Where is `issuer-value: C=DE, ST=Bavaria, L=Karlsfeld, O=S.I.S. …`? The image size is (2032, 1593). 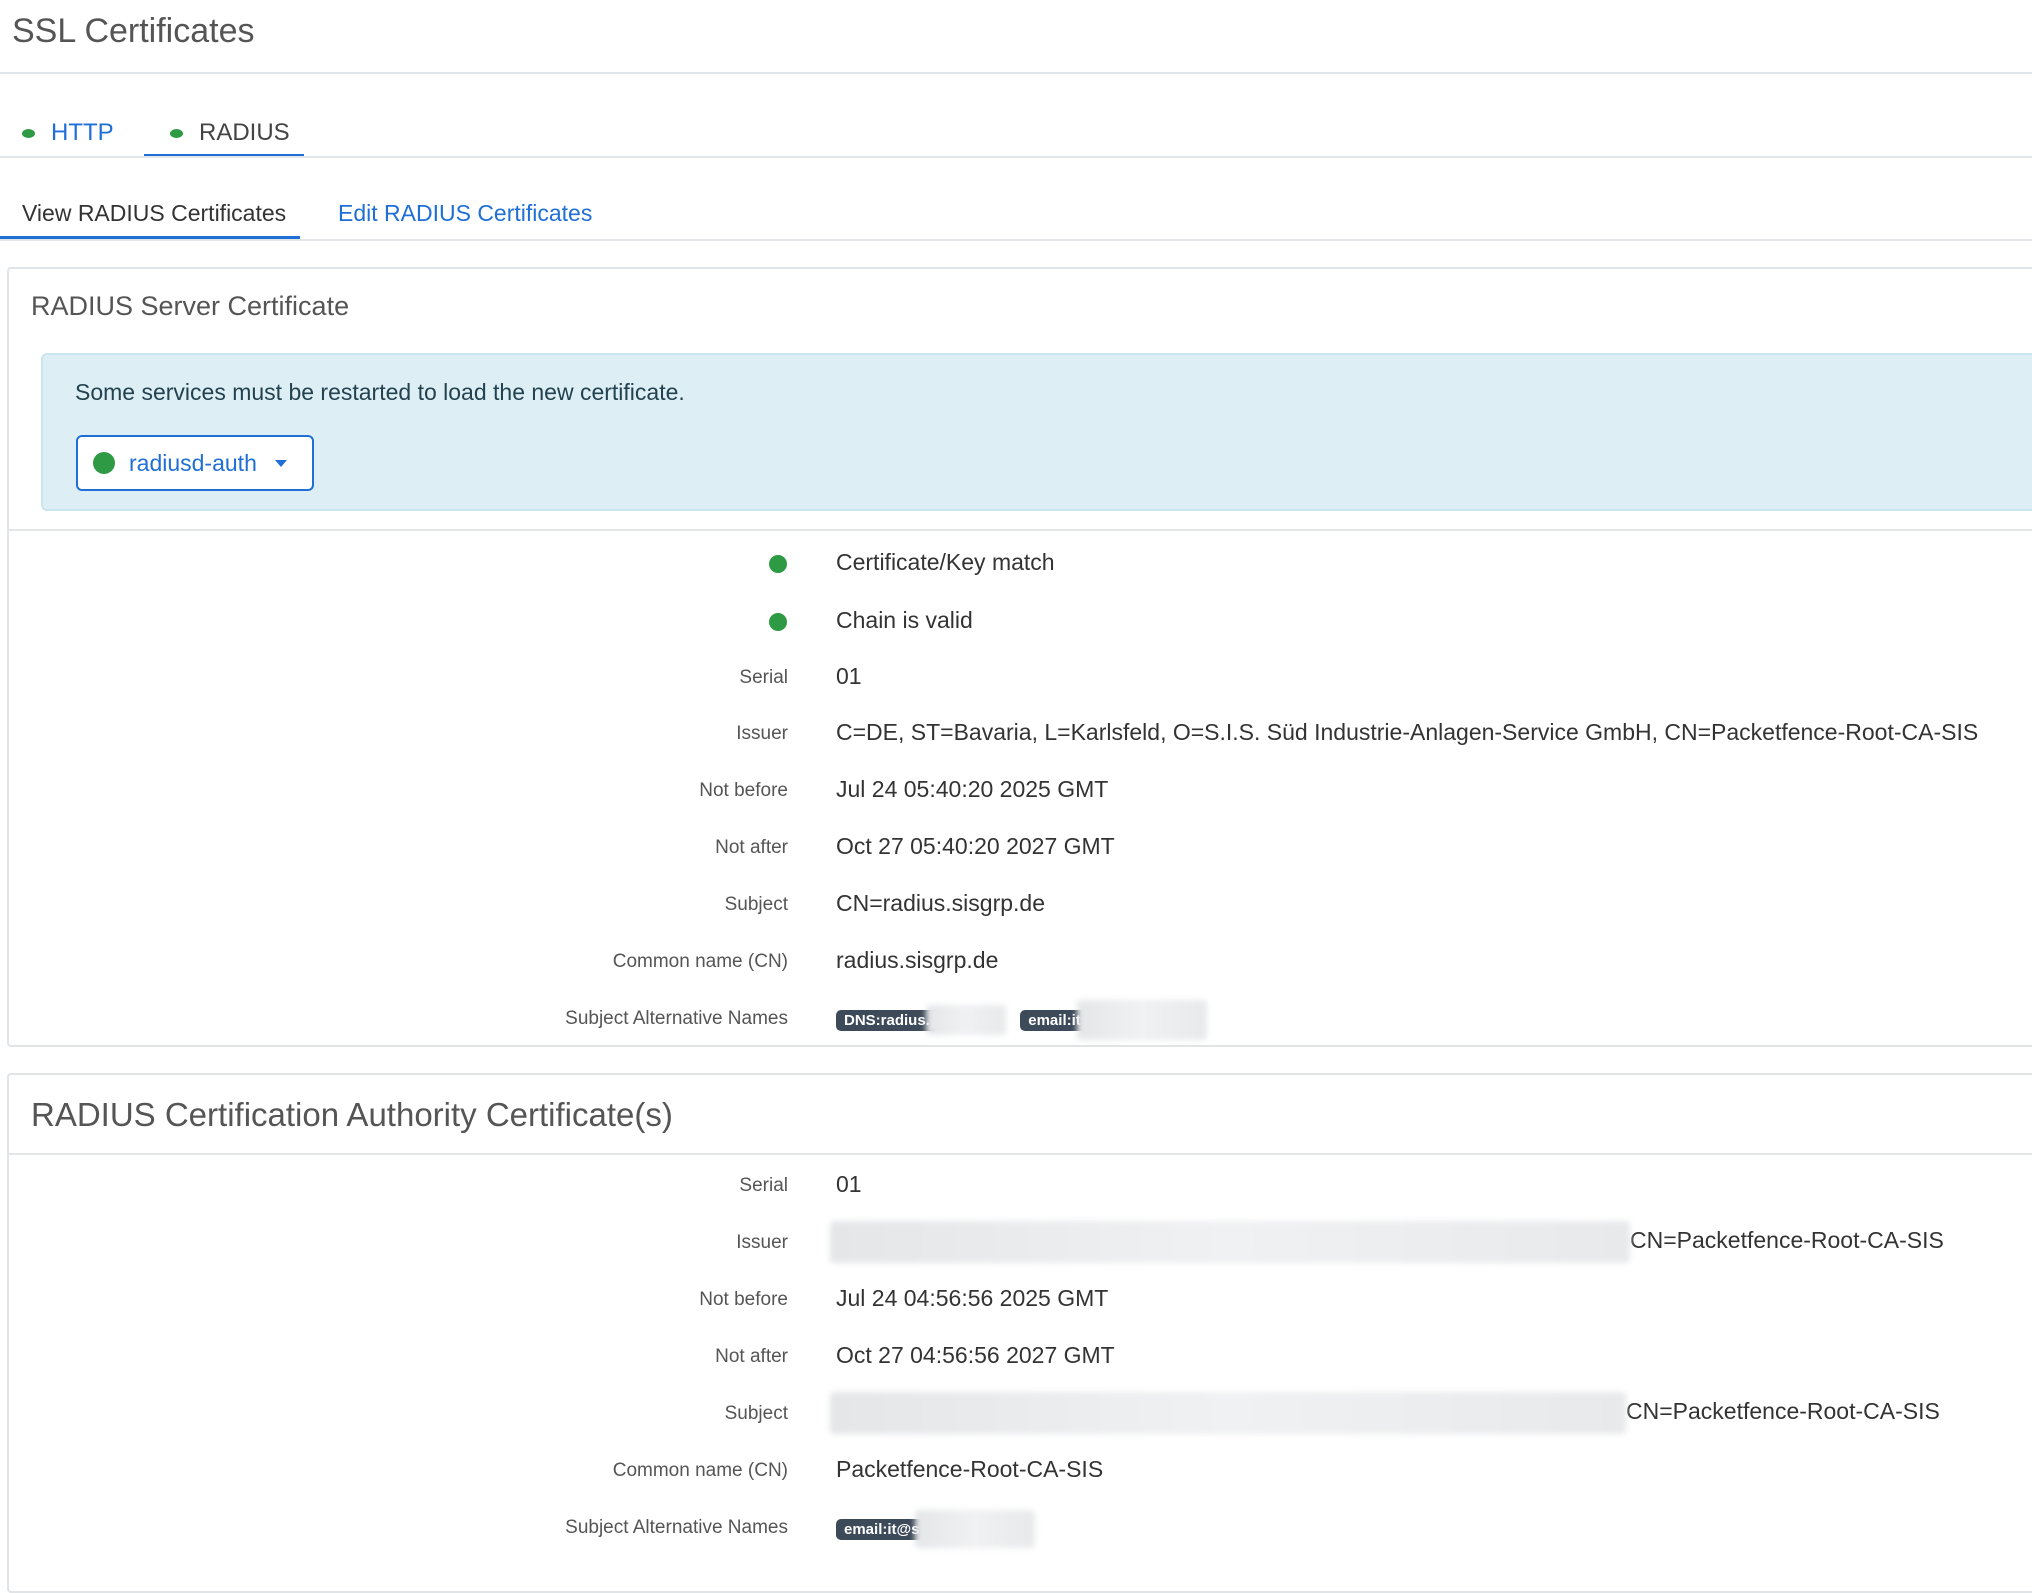
issuer-value: C=DE, ST=Bavaria, L=Karlsfeld, O=S.I.S. … is located at coordinates (1407, 732).